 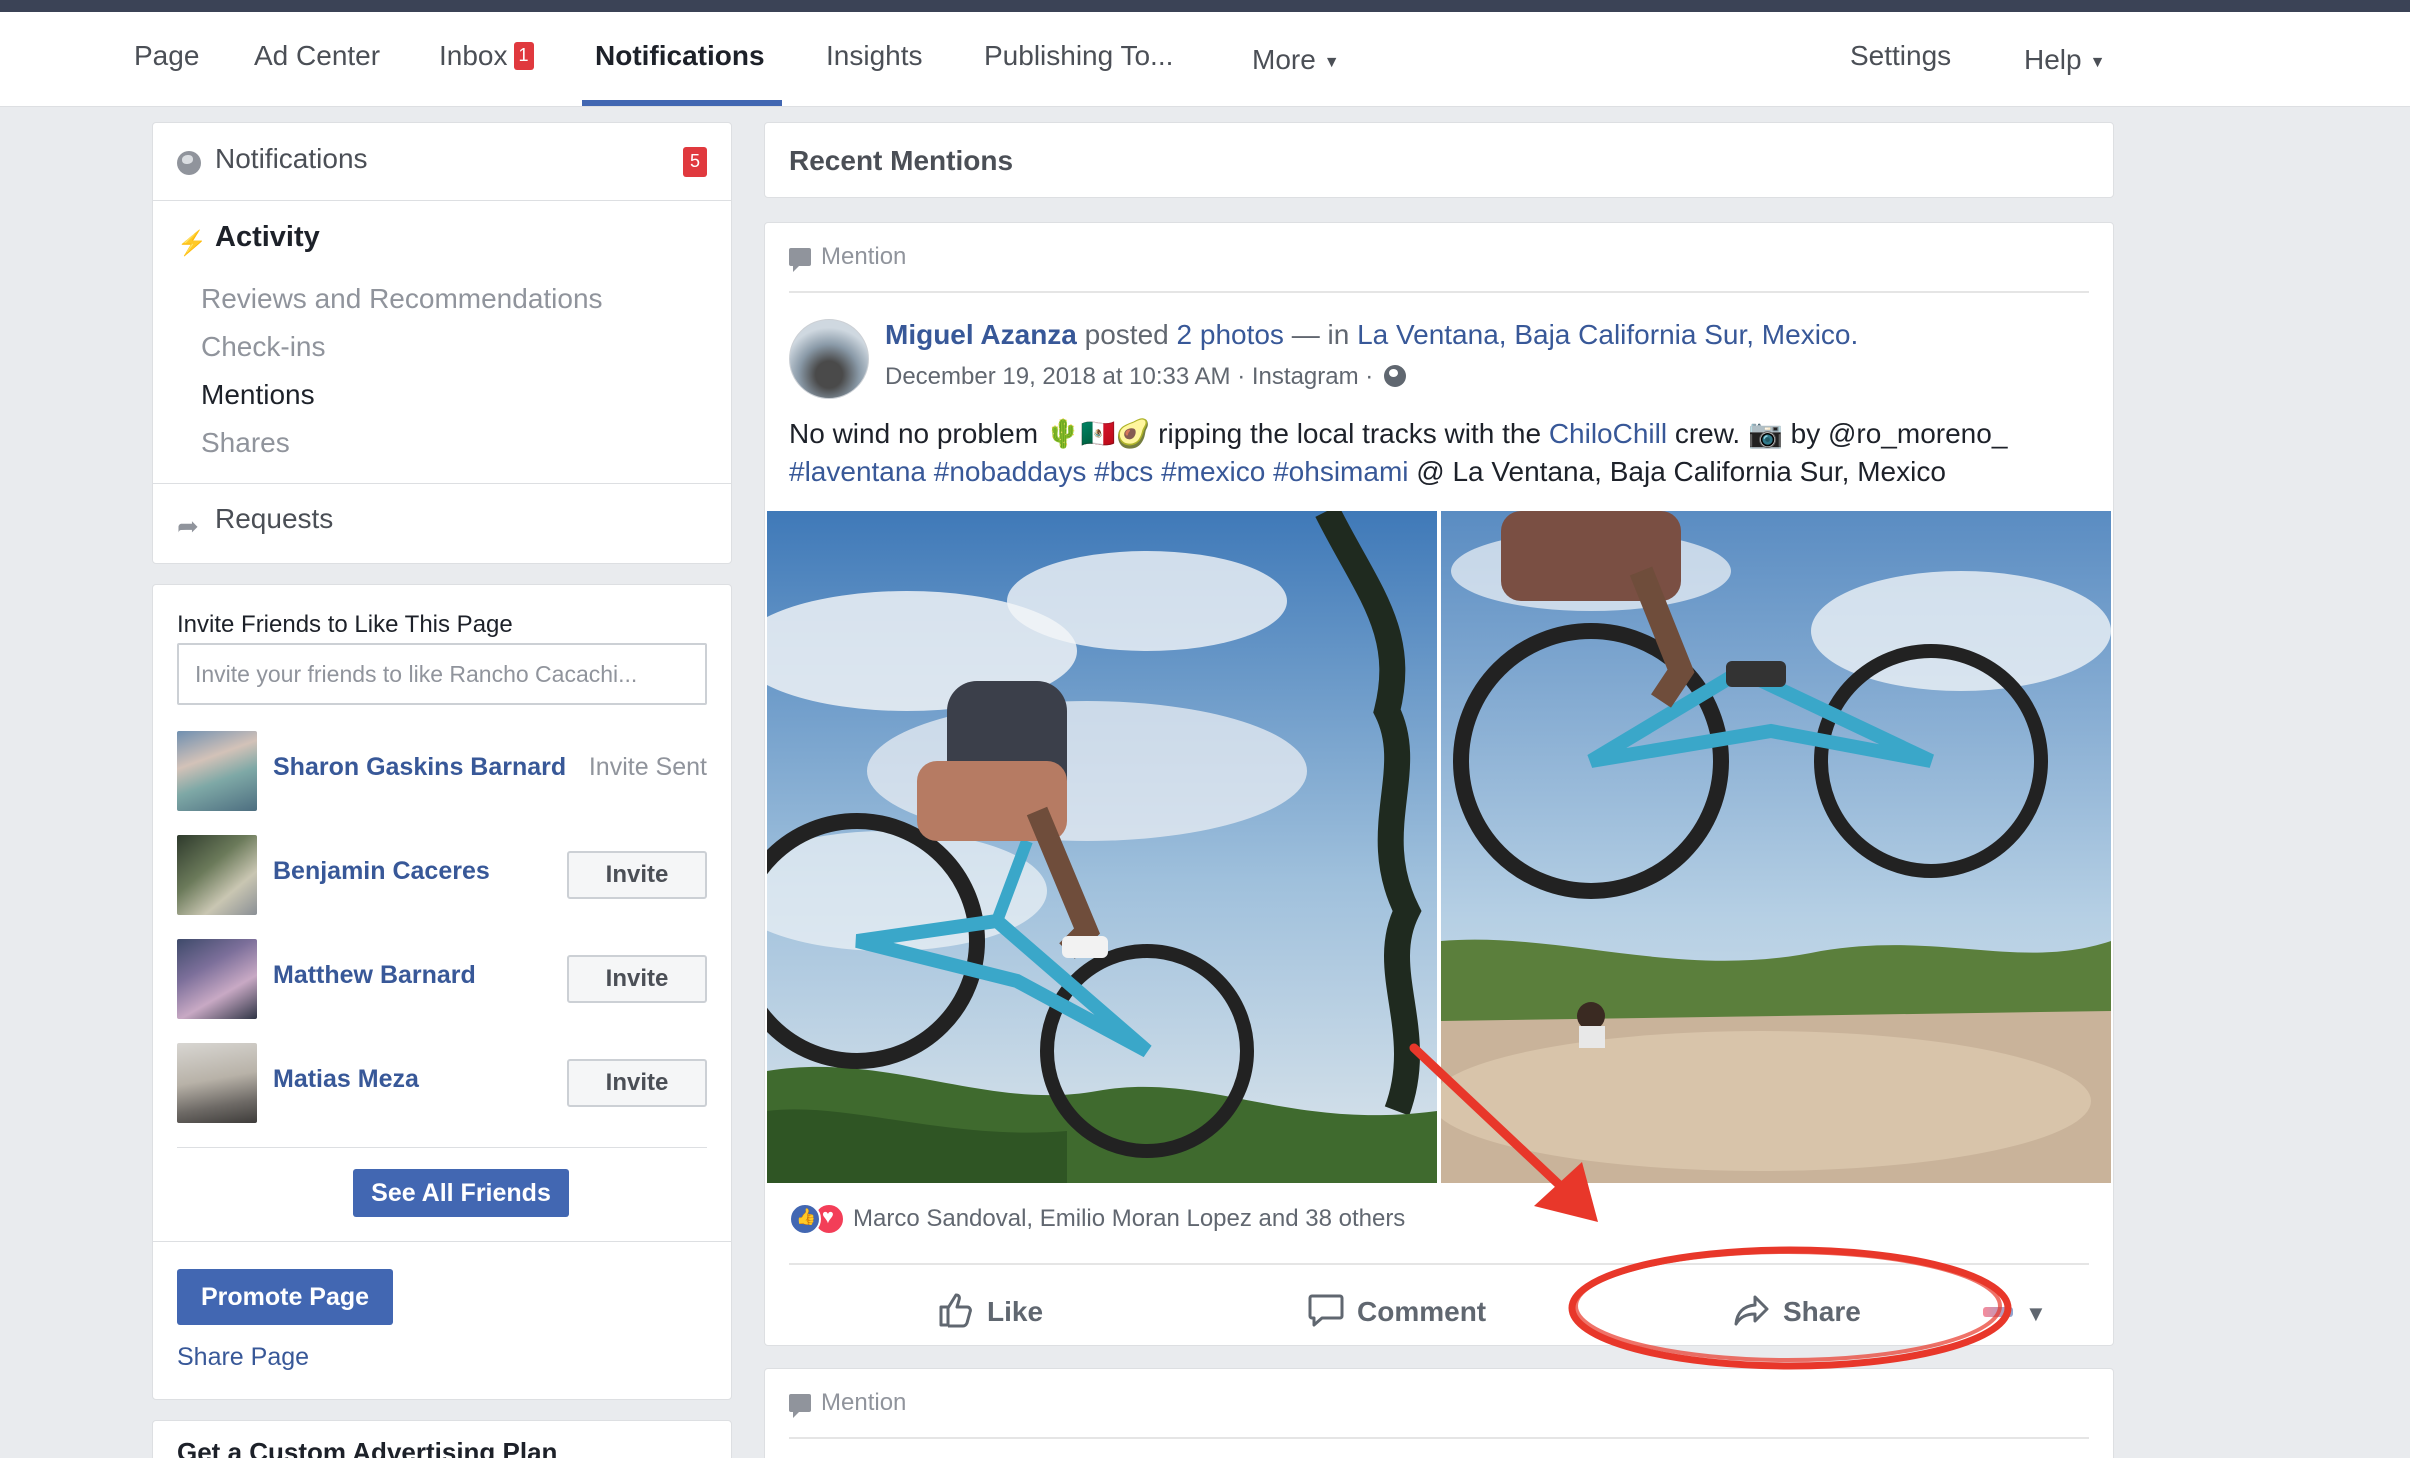 What do you see at coordinates (346, 1079) in the screenshot?
I see `friend-name: Matias Meza` at bounding box center [346, 1079].